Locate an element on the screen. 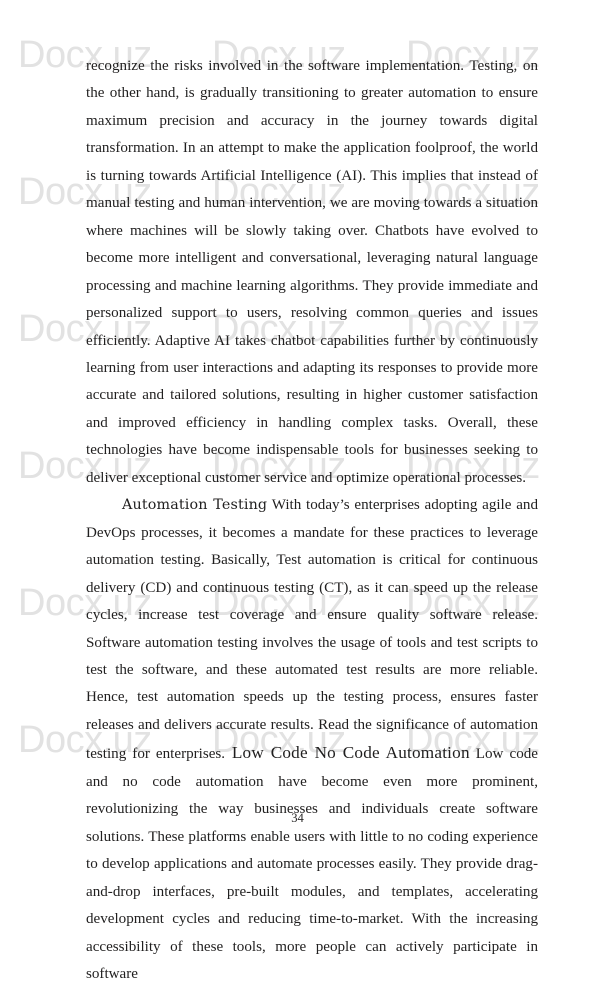 The height and width of the screenshot is (988, 595). inline-heading-automation-testing: Automation Testing is located at coordinates (195, 505).